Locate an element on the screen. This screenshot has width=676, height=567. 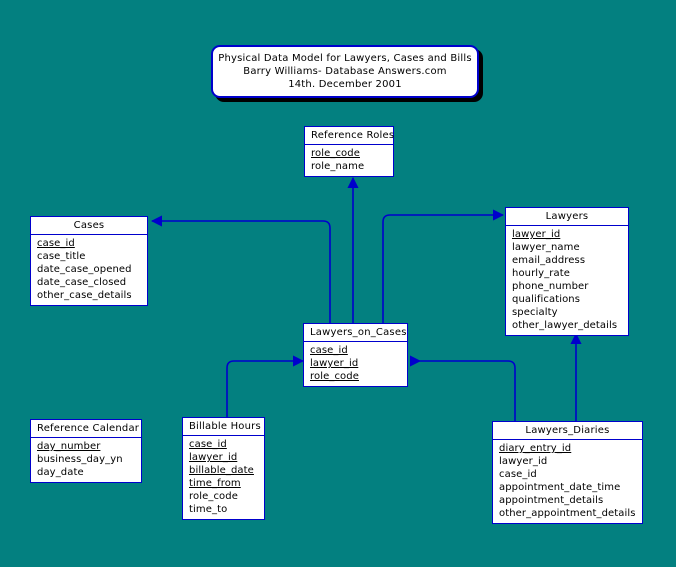
attribute-row: qualifications is located at coordinates (546, 299).